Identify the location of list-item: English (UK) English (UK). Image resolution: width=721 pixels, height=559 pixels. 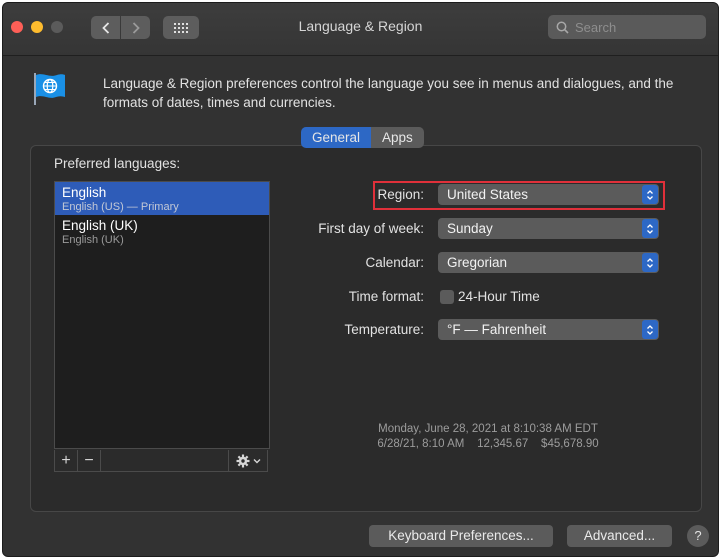
(162, 231).